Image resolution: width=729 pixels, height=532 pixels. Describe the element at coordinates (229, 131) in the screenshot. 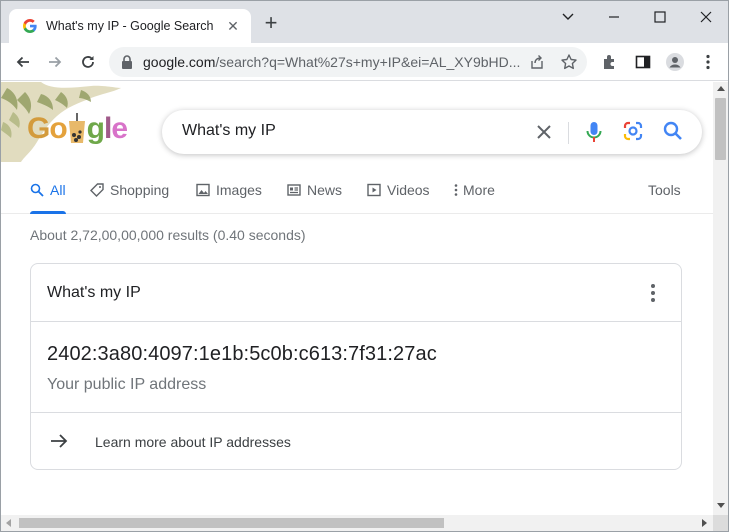

I see `search-input: What's my IP` at that location.